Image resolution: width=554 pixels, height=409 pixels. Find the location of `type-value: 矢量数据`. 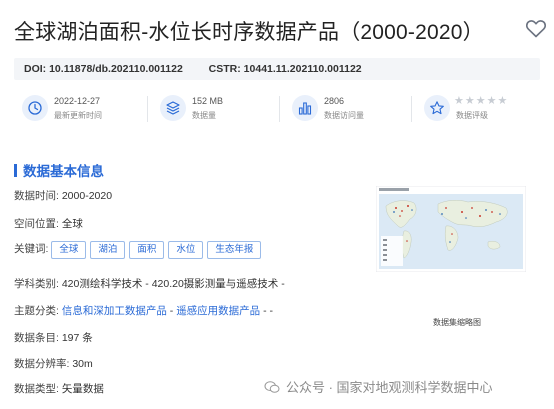

type-value: 矢量数据 is located at coordinates (82, 389).